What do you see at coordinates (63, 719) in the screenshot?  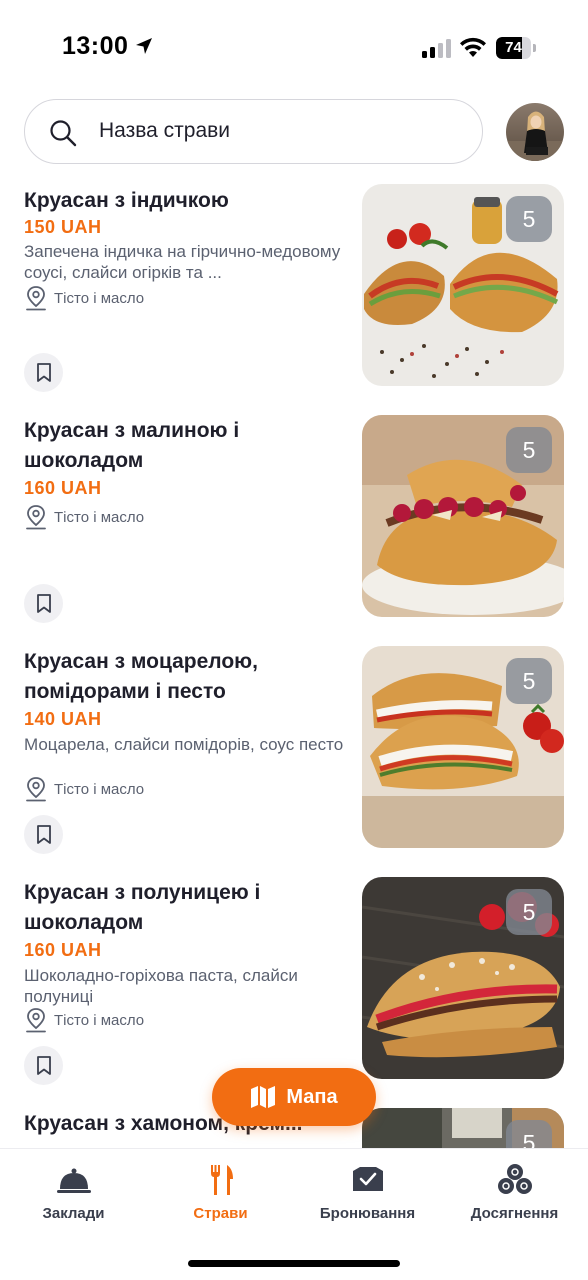 I see `dish-price: 140 UAH` at bounding box center [63, 719].